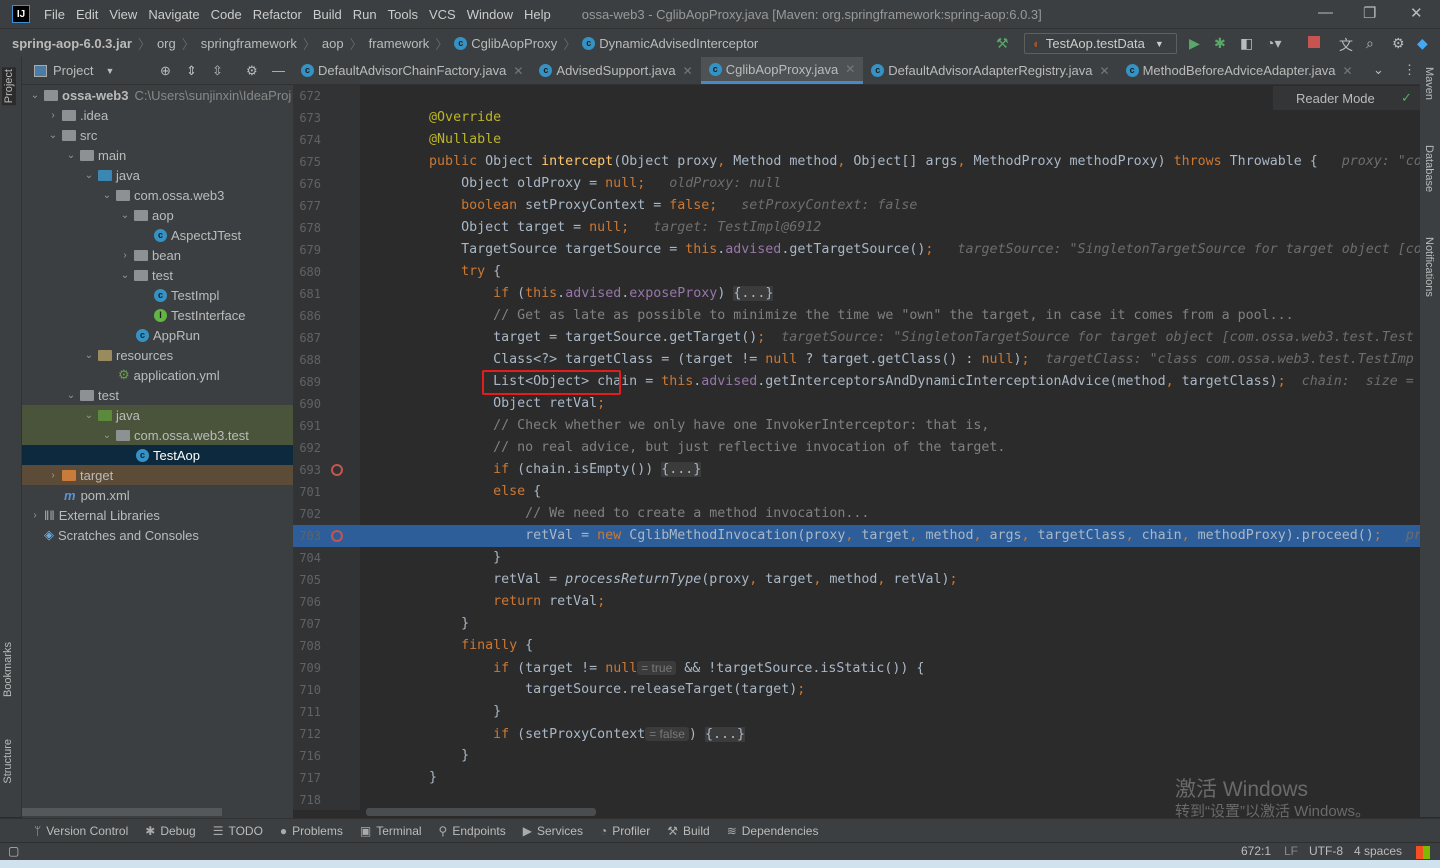 The height and width of the screenshot is (868, 1440). Describe the element at coordinates (1314, 42) in the screenshot. I see `stop-icon` at that location.